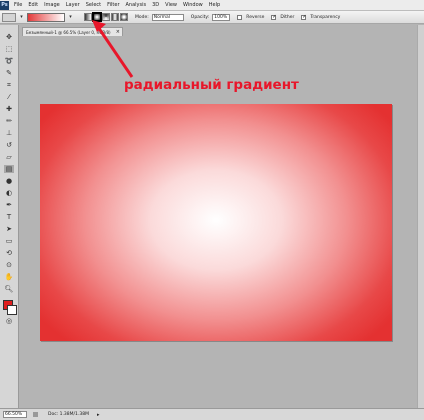 The image size is (424, 420). I want to click on diamond-gradient-button, so click(124, 17).